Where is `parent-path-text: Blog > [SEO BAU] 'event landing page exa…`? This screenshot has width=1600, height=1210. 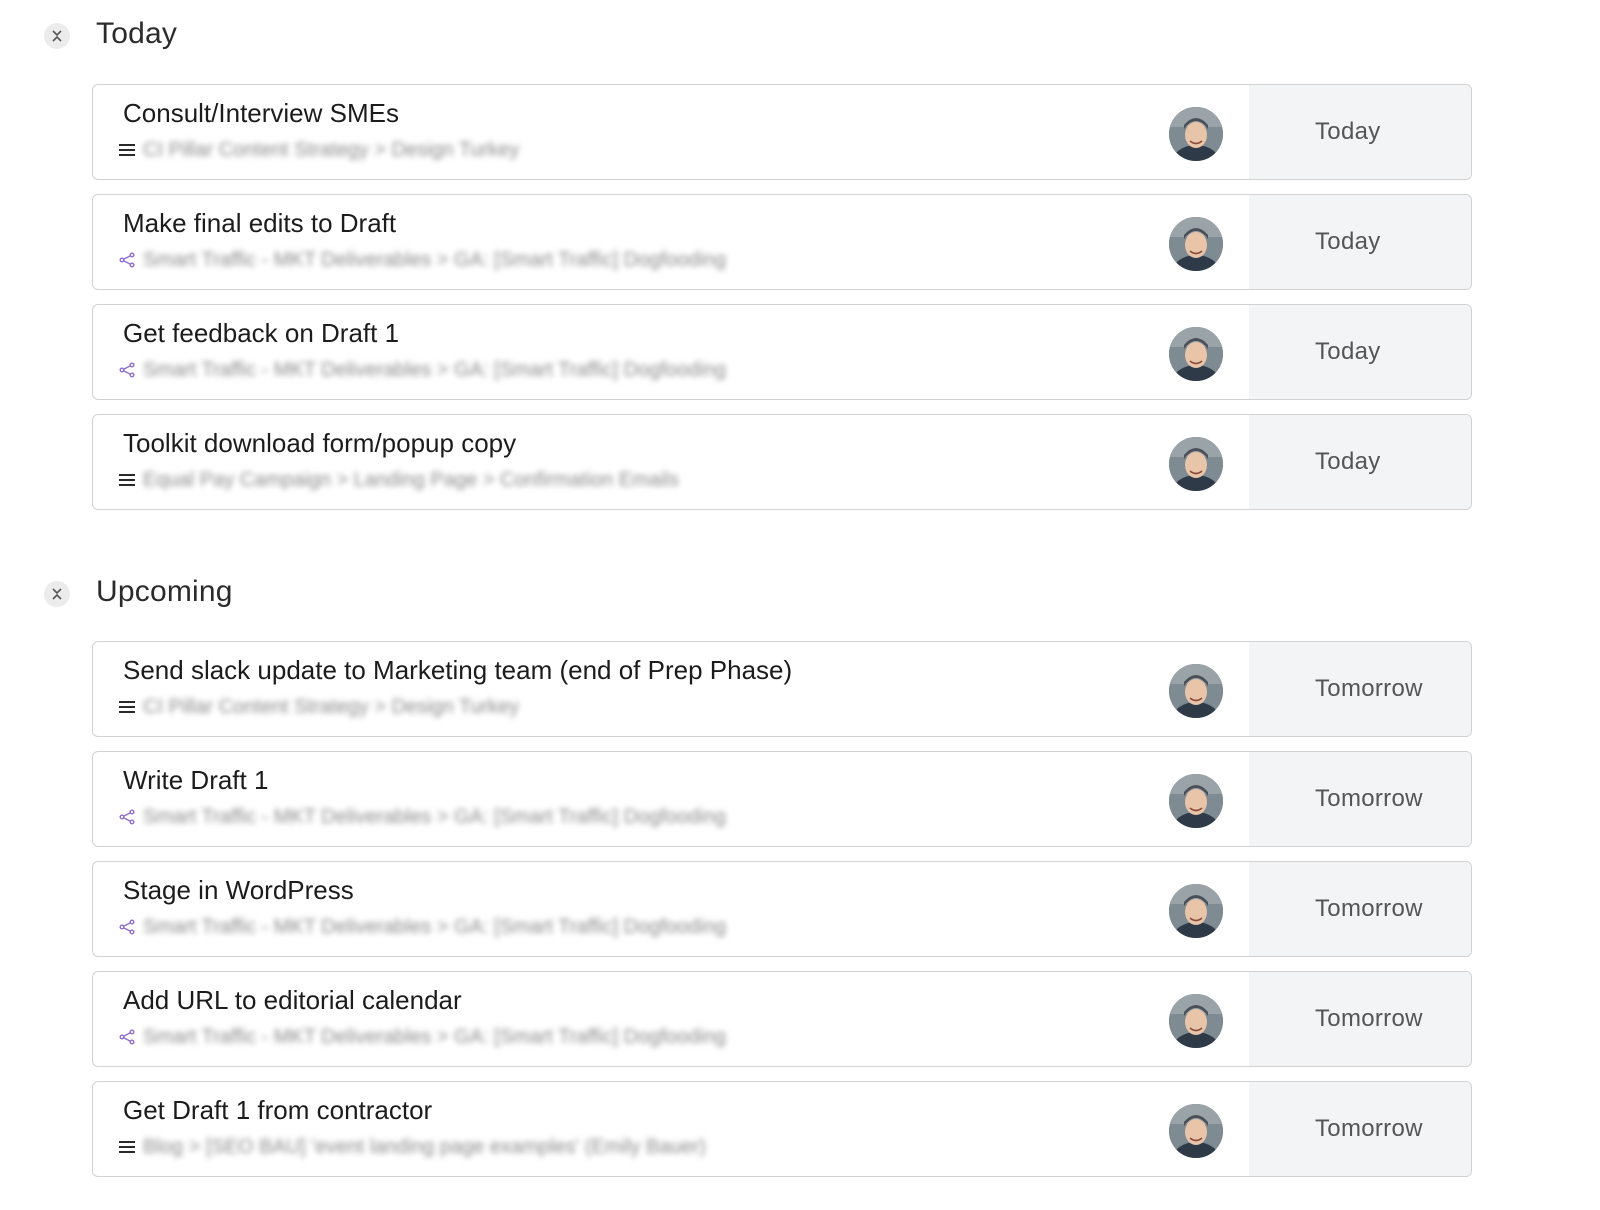
parent-path-text: Blog > [SEO BAU] 'event landing page exa… is located at coordinates (424, 1147).